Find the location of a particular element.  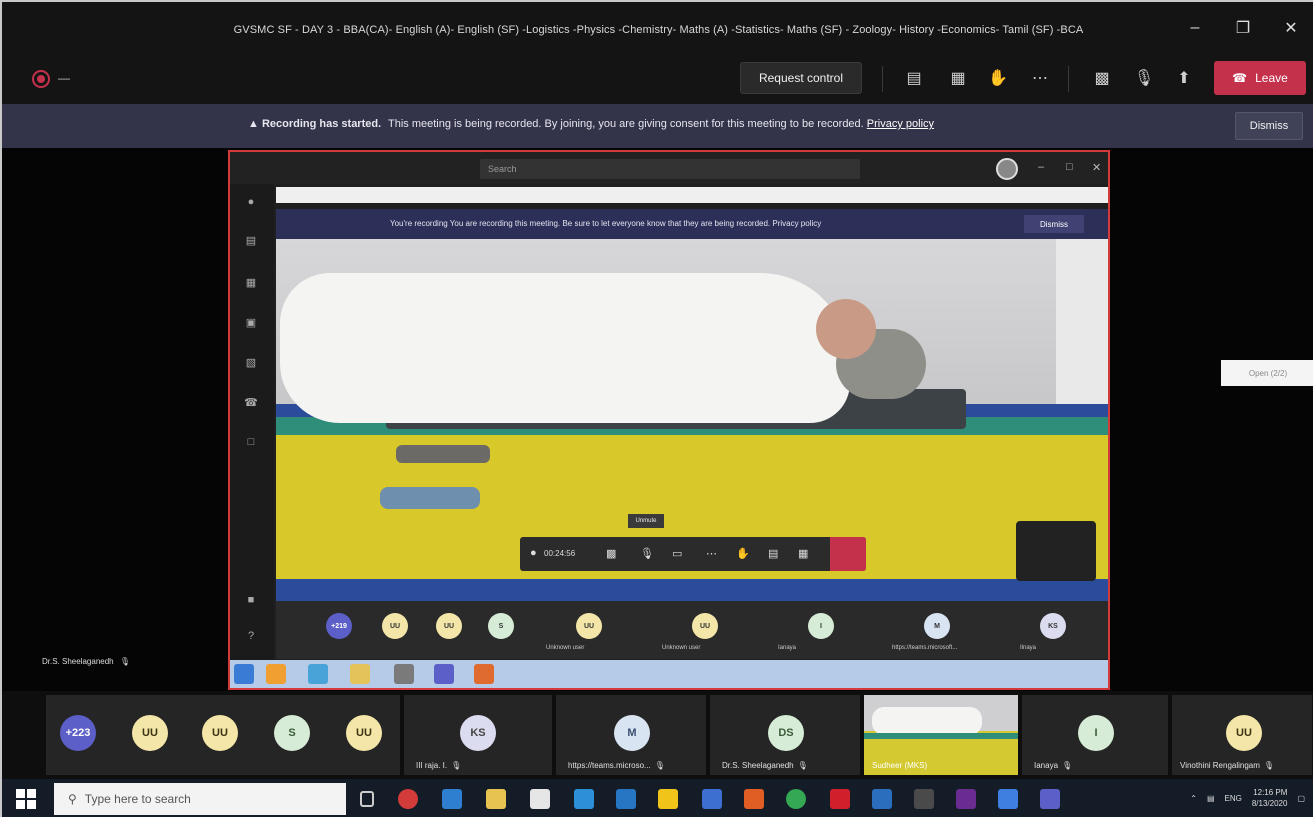

shared-share-icon: ▭ is located at coordinates (677, 554).